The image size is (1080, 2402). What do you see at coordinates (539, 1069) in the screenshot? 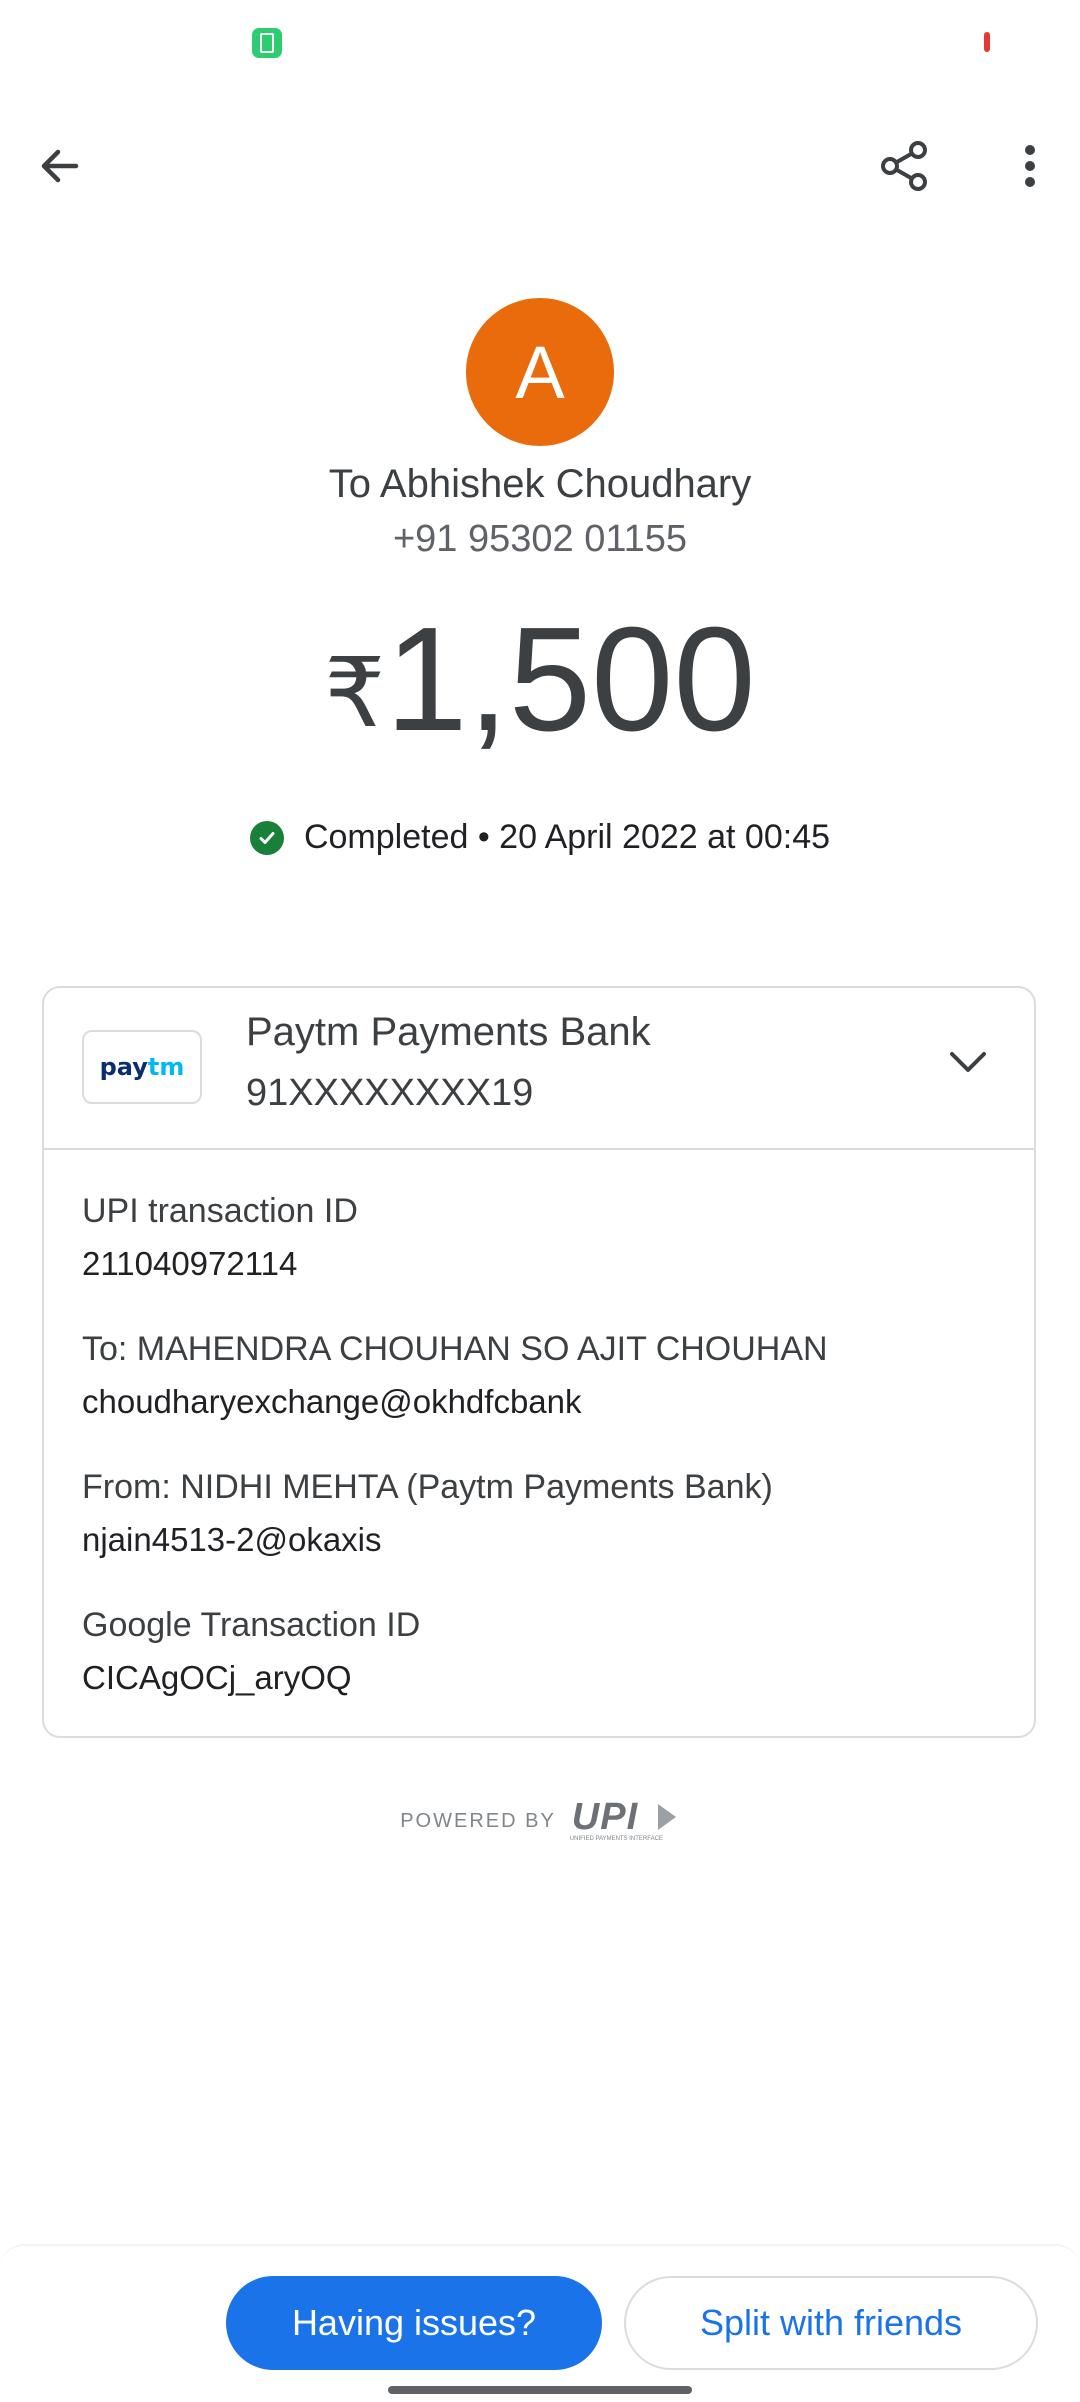
I see `bank-account-row: pay tm Paytm Payments Bank 91XXXXXXXX19` at bounding box center [539, 1069].